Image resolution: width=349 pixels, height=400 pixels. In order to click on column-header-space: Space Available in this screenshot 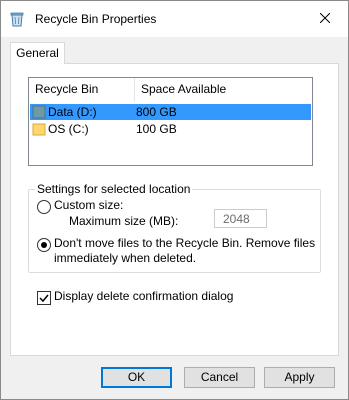, I will do `click(223, 90)`.